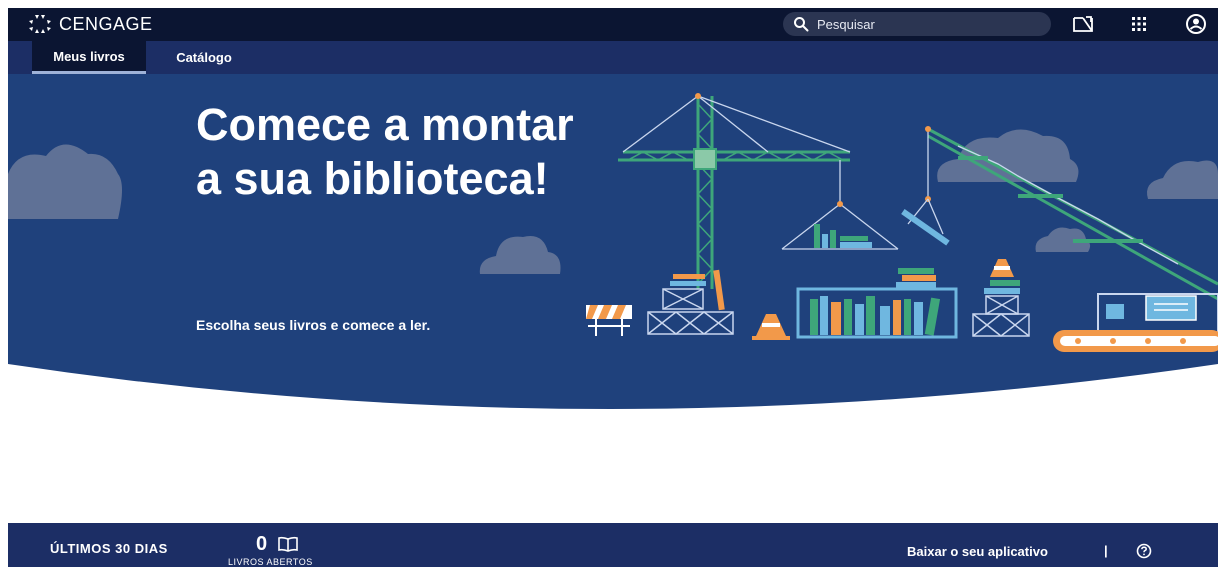  What do you see at coordinates (109, 548) in the screenshot?
I see `period-label: ÚLTIMOS 30 DIAS` at bounding box center [109, 548].